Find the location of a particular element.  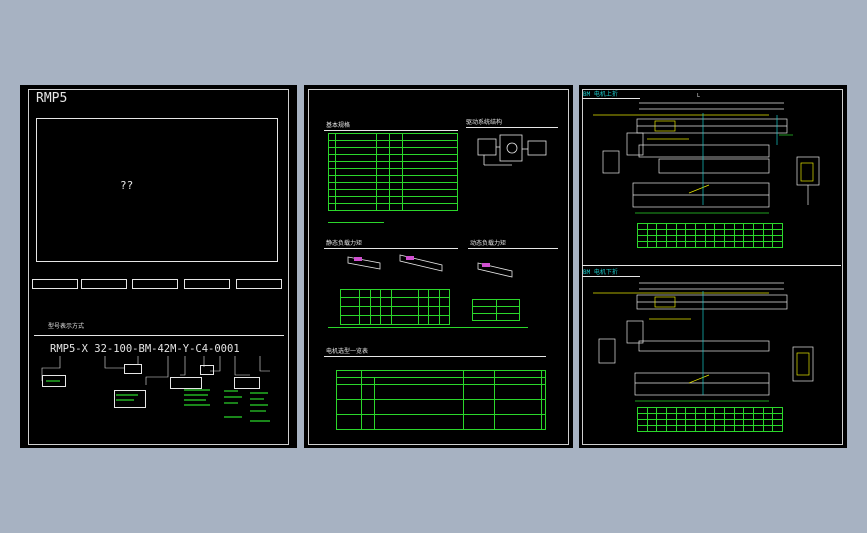

bottom-dimension-table is located at coordinates (710, 419).